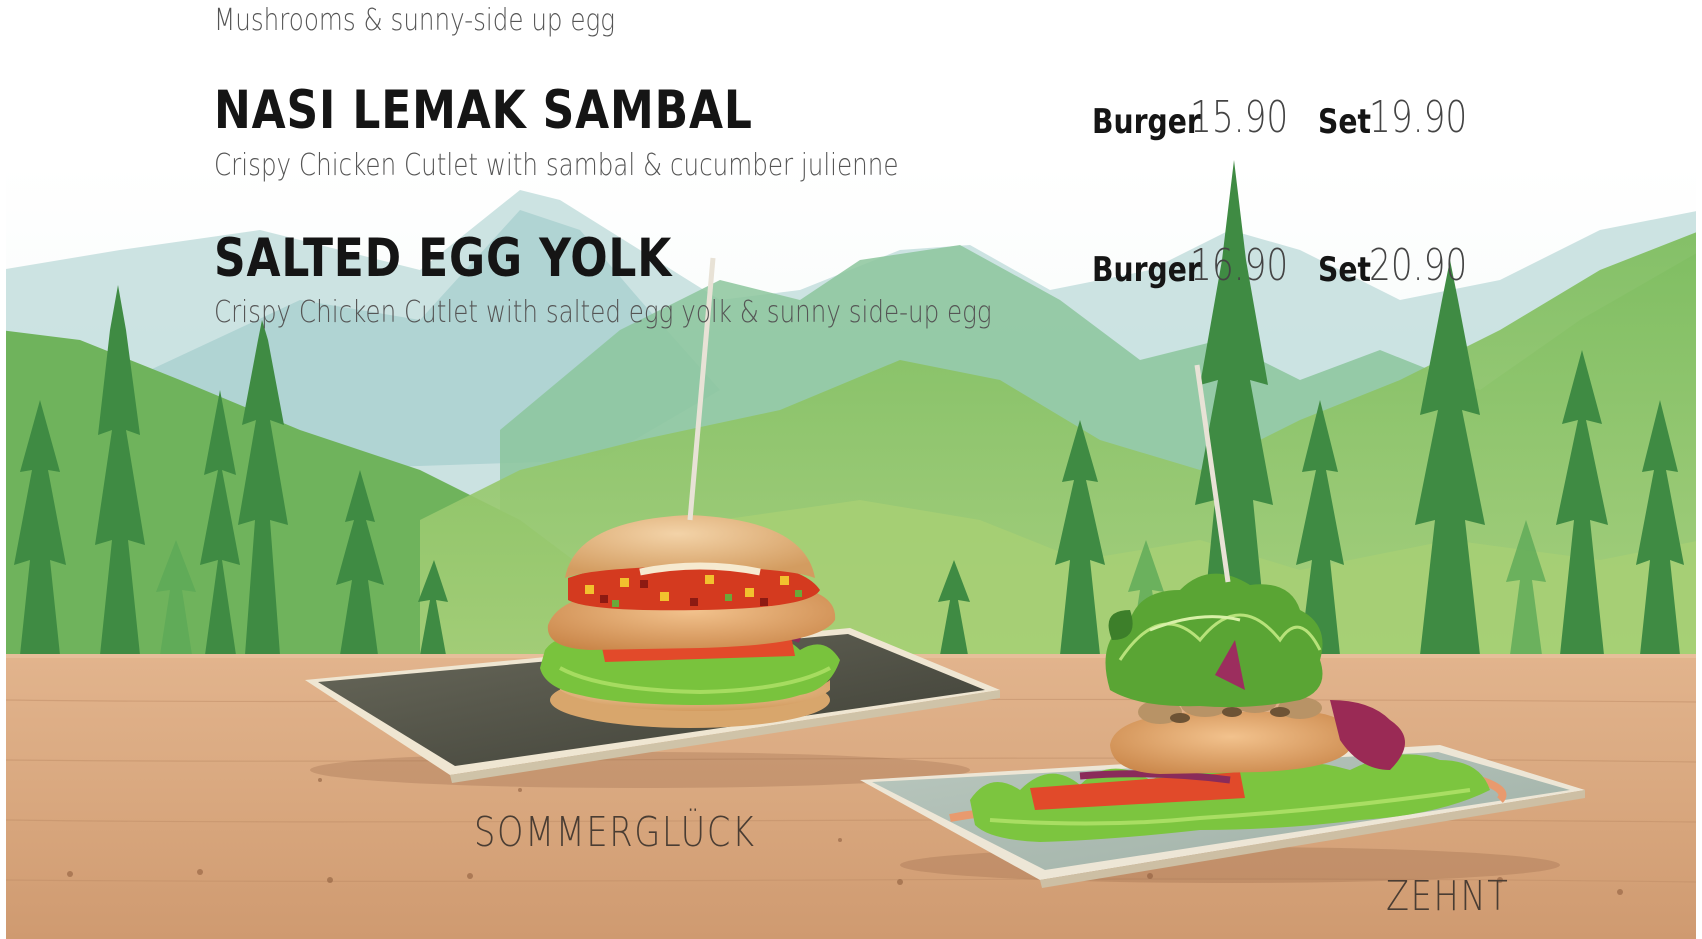 The width and height of the screenshot is (1702, 939). Describe the element at coordinates (443, 258) in the screenshot. I see `menu-item-name: SALTED EGG YOLK` at that location.